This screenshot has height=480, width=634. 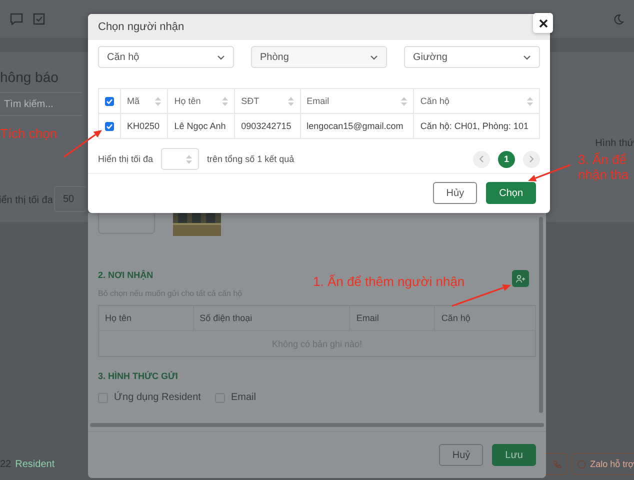 What do you see at coordinates (506, 159) in the screenshot?
I see `page-button: 1` at bounding box center [506, 159].